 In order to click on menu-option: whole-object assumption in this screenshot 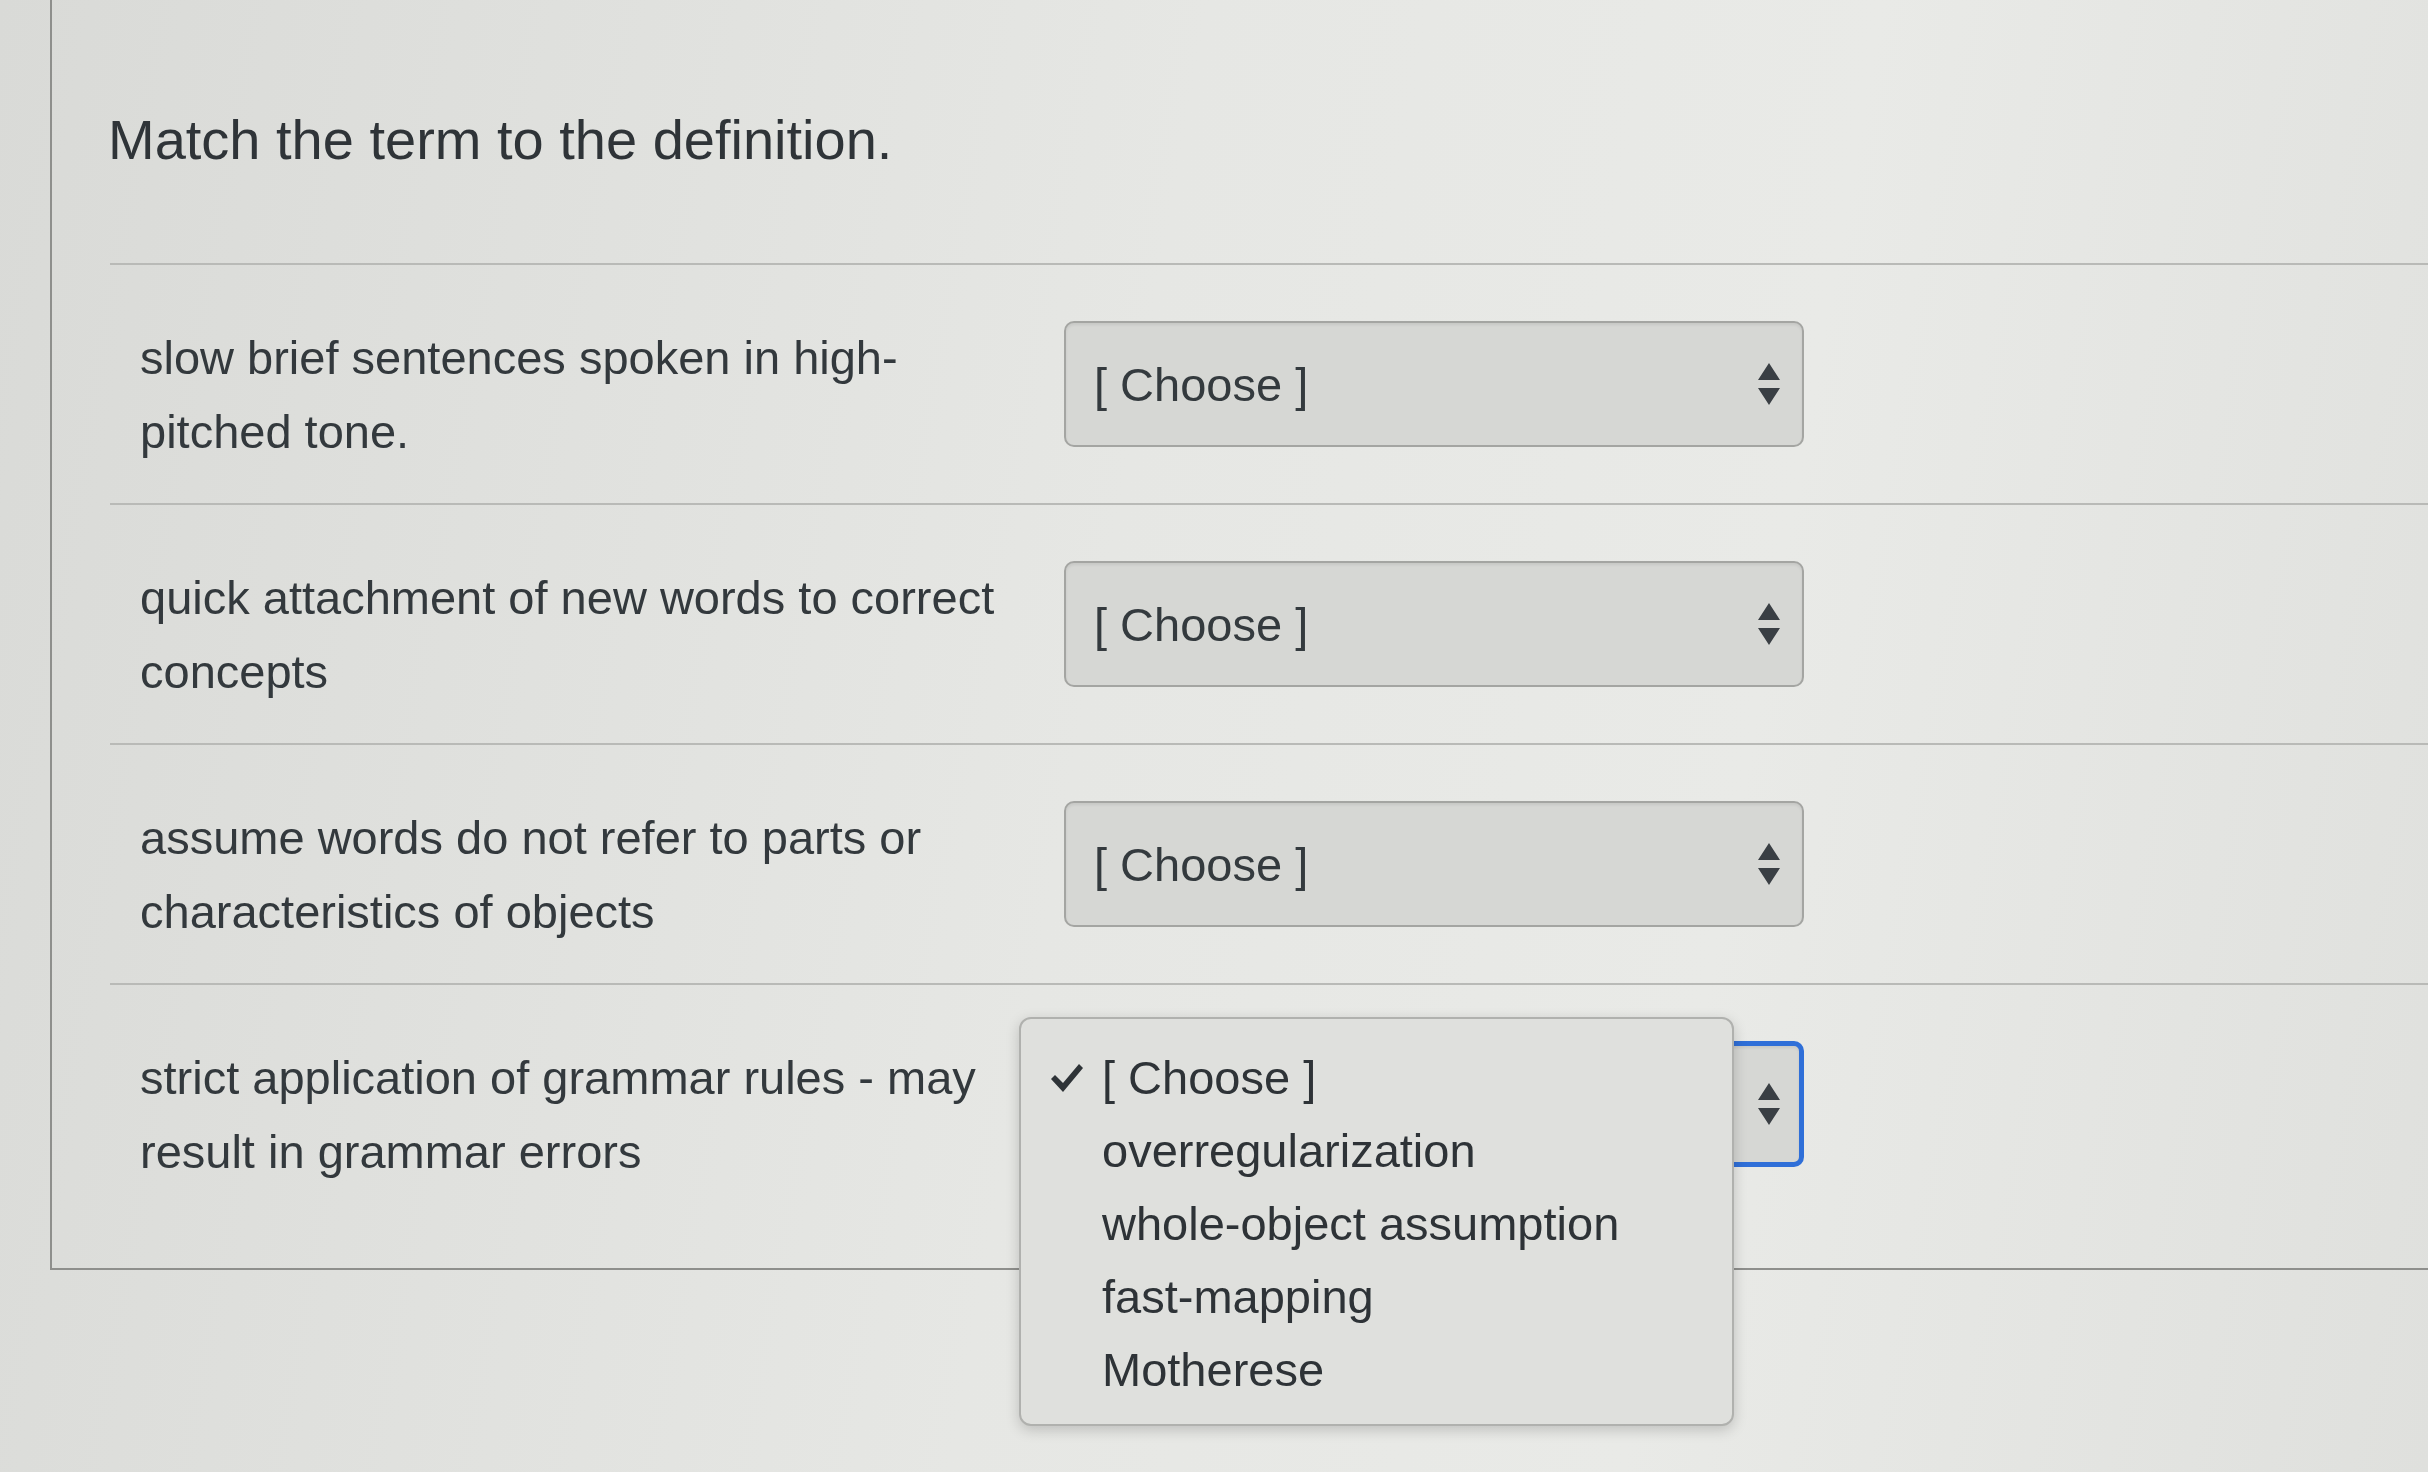, I will do `click(1376, 1223)`.